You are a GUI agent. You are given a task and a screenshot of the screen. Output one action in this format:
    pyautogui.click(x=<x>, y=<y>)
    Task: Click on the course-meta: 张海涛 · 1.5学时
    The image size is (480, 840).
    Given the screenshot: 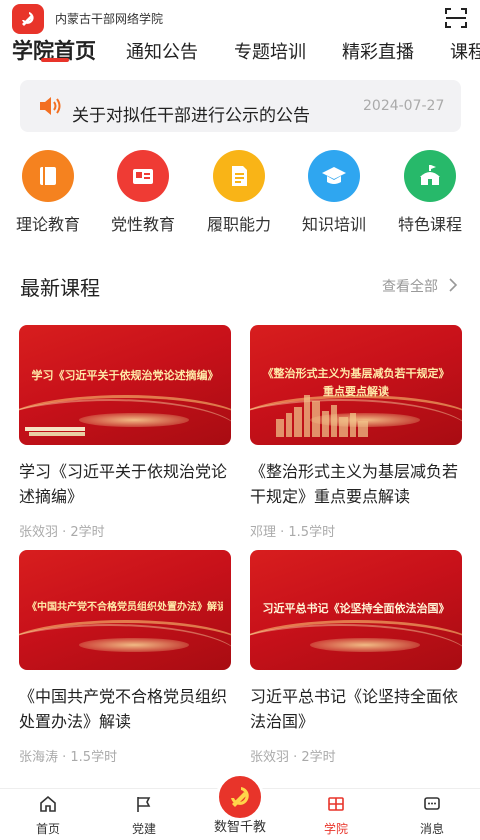 What is the action you would take?
    pyautogui.click(x=68, y=757)
    